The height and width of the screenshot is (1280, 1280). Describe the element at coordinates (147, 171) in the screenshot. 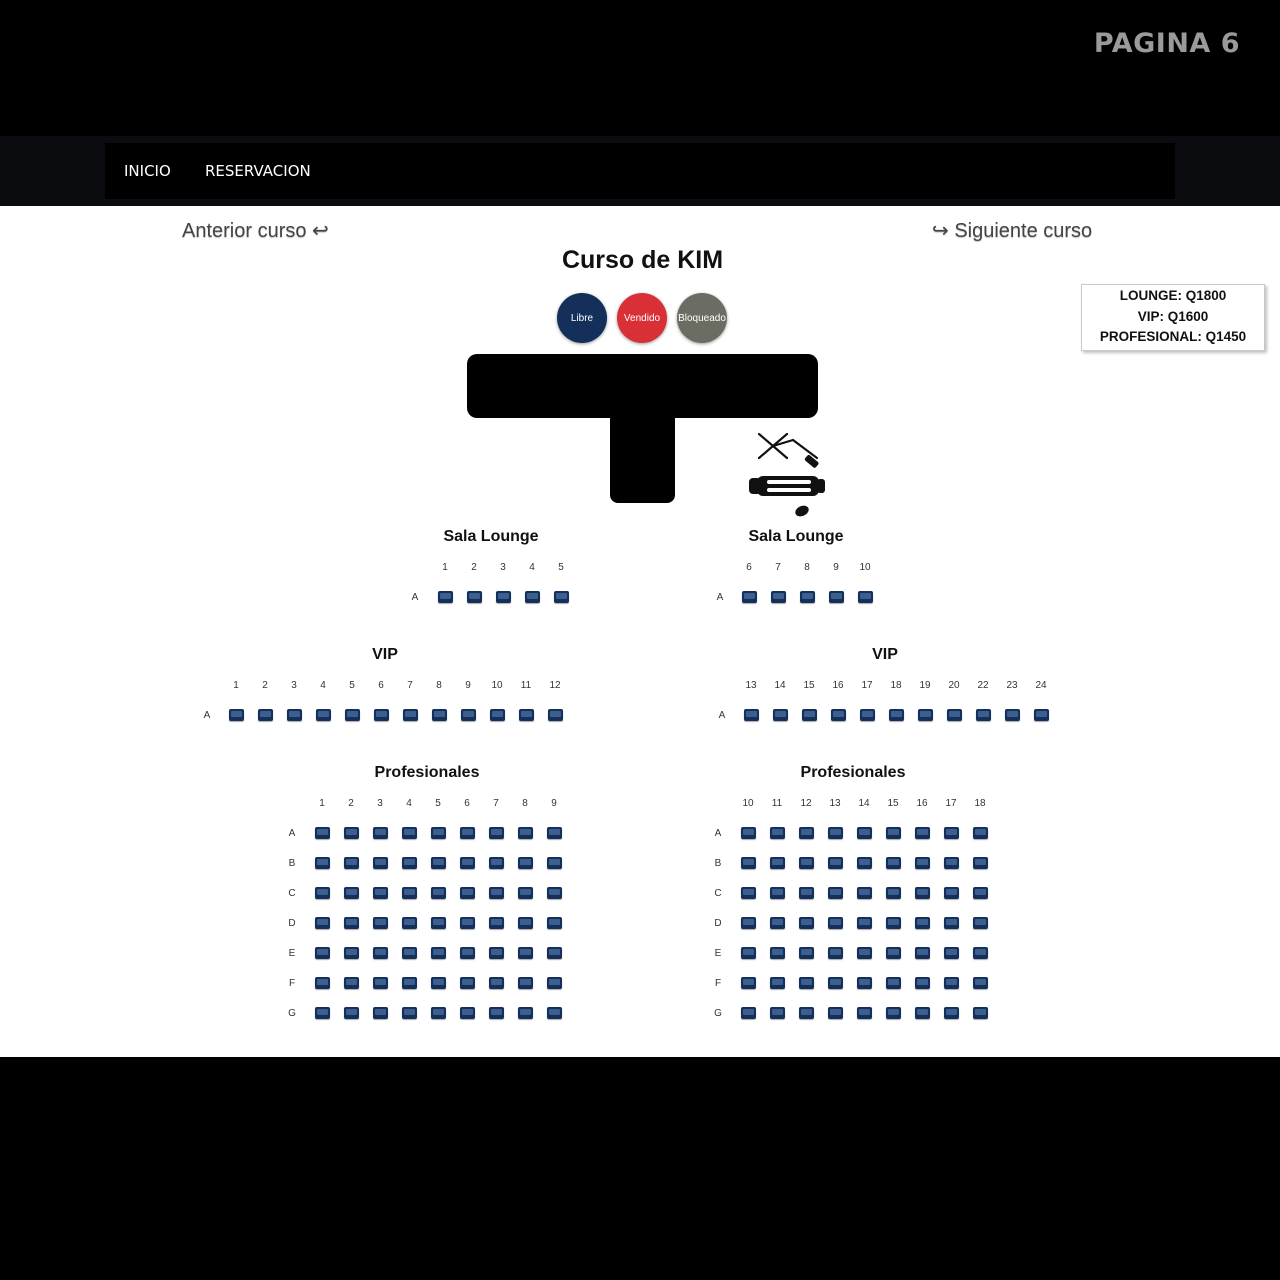

I see `nav-inicio-link: INICIO` at that location.